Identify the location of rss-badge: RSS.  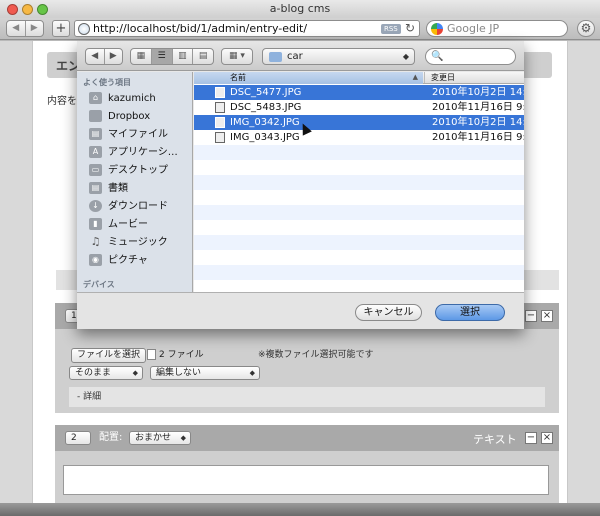
(391, 29).